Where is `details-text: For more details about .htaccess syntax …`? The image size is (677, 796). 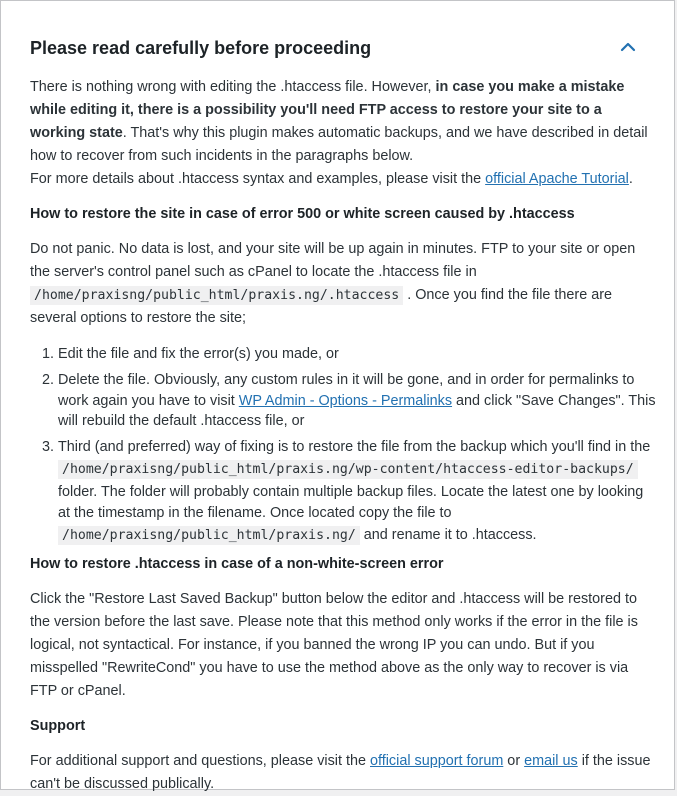 details-text: For more details about .htaccess syntax … is located at coordinates (258, 179).